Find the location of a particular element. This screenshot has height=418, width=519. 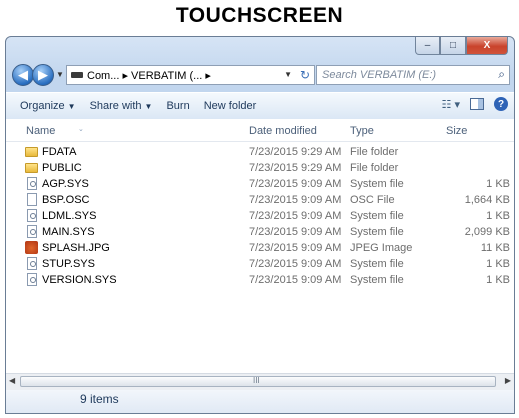

table-row: STUP.SYS 7/23/2015 9:09 AM System file 1 KB is located at coordinates (260, 264).